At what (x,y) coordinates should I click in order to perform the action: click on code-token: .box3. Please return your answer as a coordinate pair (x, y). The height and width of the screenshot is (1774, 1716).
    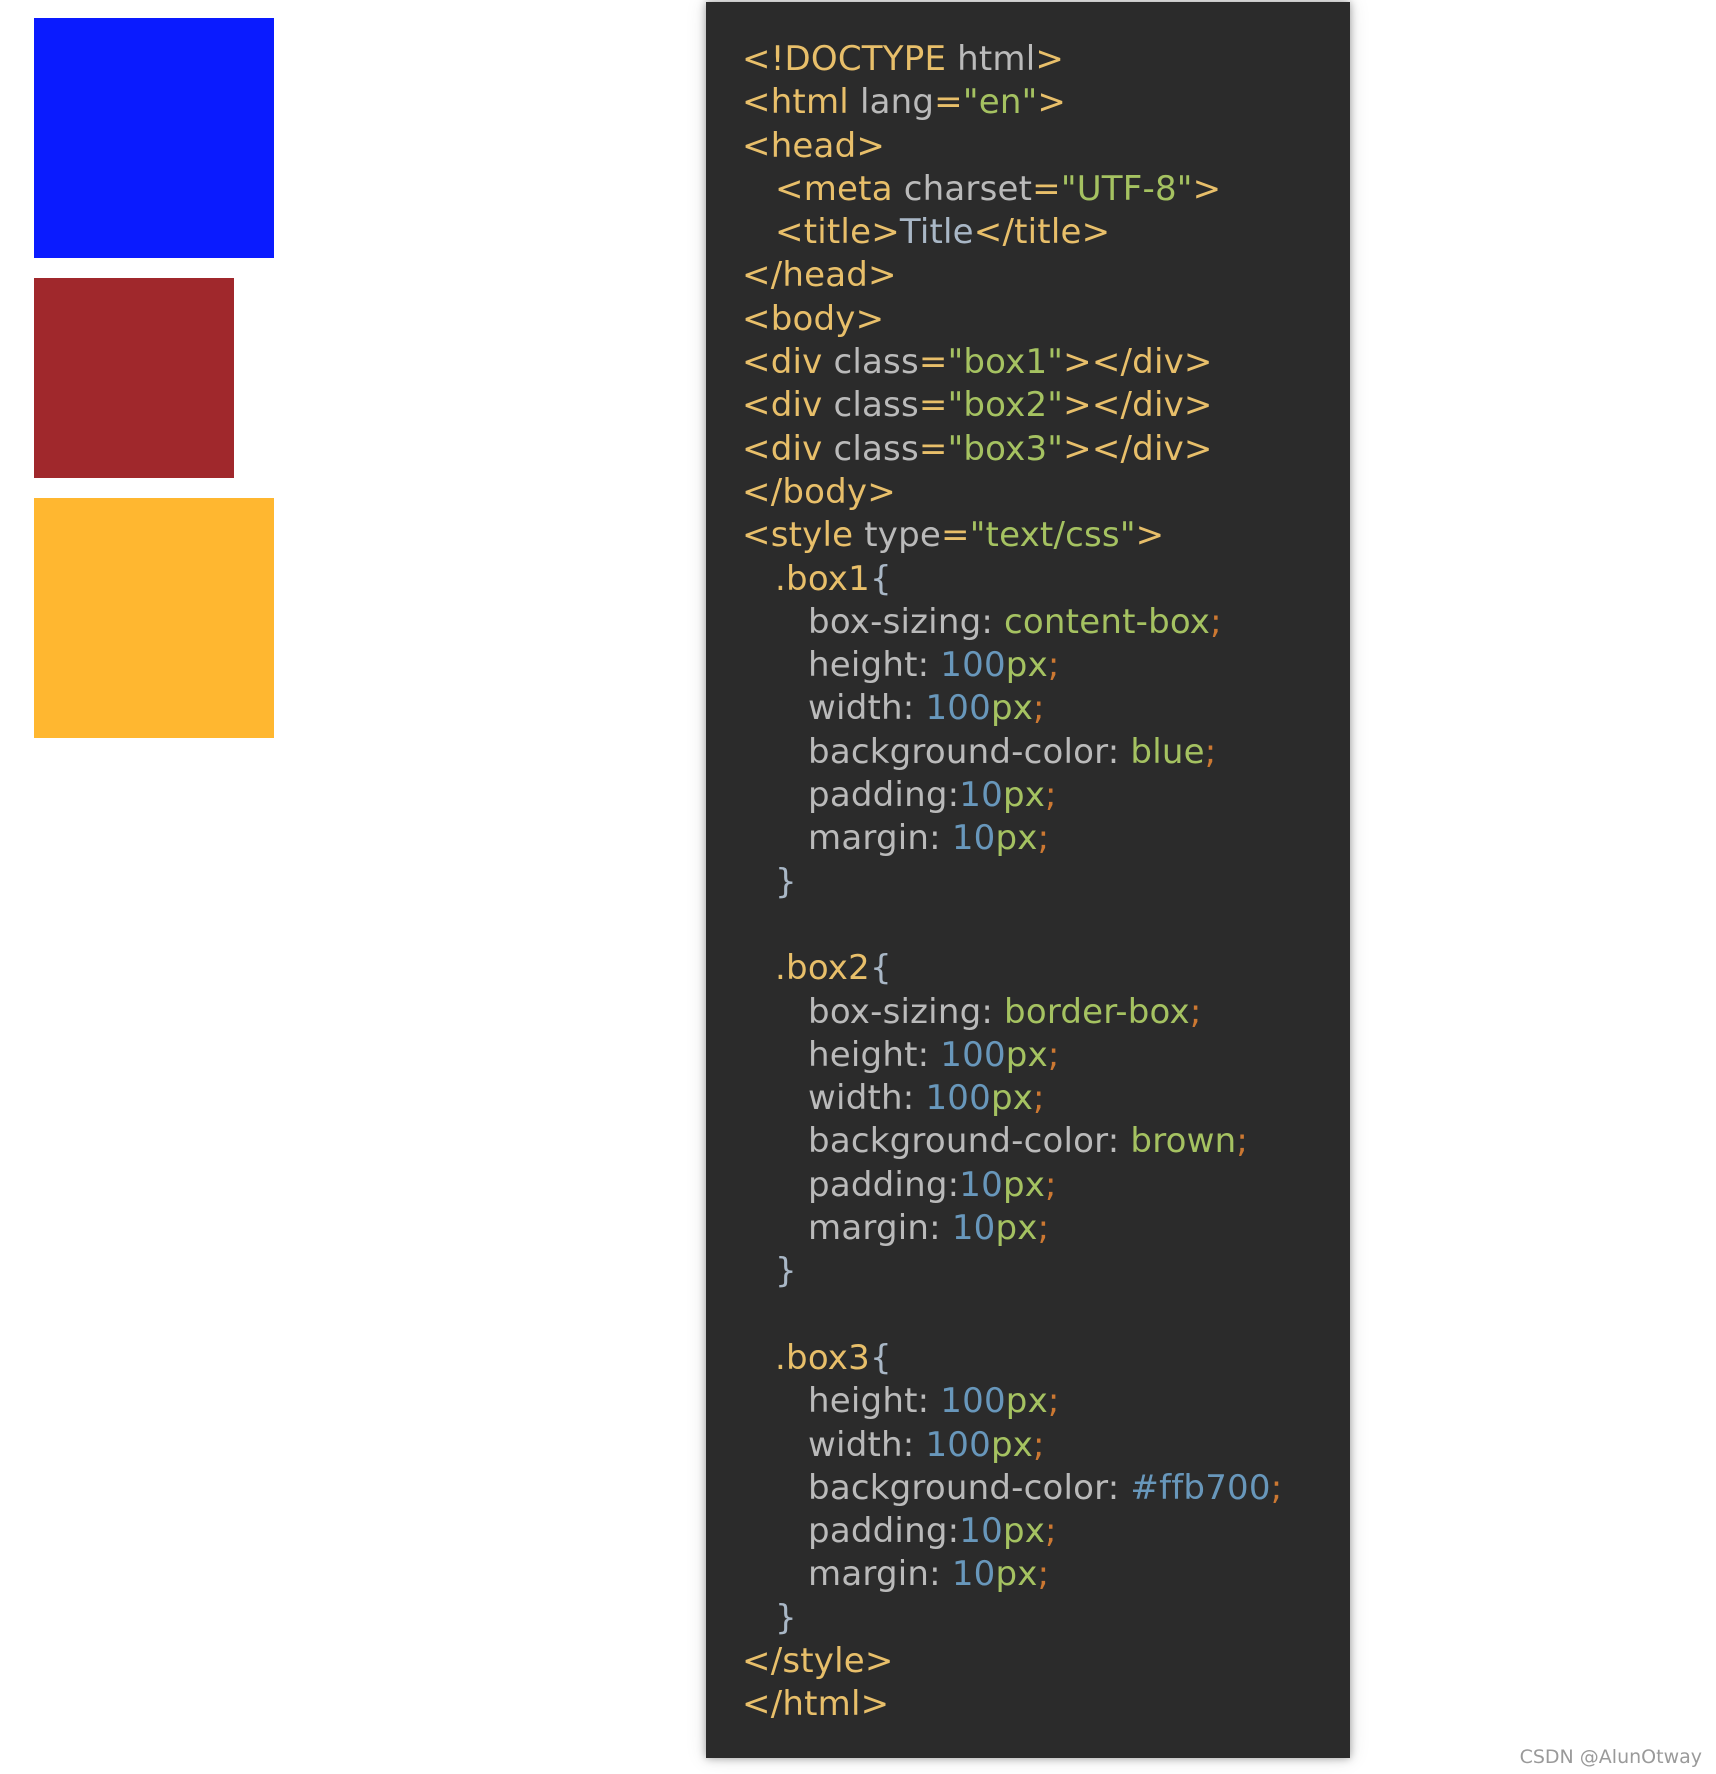
    Looking at the image, I should click on (822, 1357).